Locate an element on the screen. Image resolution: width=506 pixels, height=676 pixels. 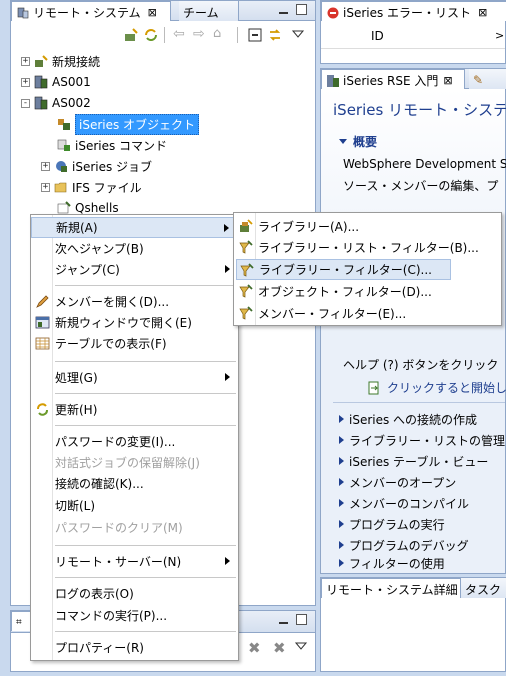
link-run-program: プログラムの実行 is located at coordinates (392, 524).